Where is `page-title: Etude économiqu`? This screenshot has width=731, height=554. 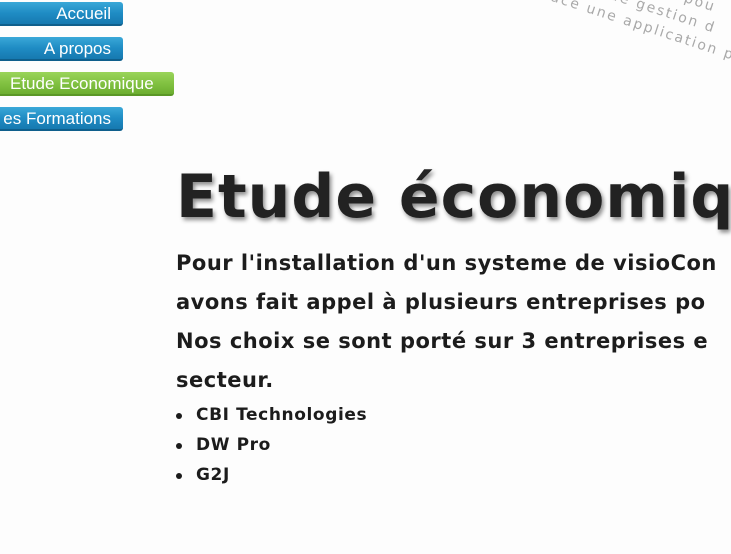
page-title: Etude économiqu is located at coordinates (453, 197).